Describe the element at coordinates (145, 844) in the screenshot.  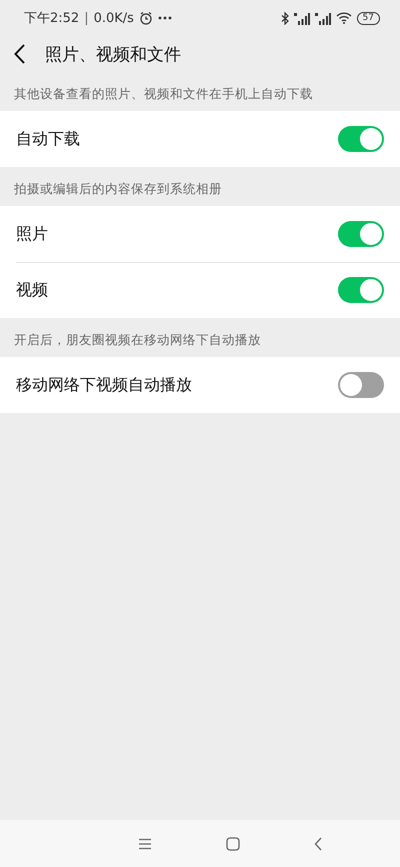
I see `menu-icon` at that location.